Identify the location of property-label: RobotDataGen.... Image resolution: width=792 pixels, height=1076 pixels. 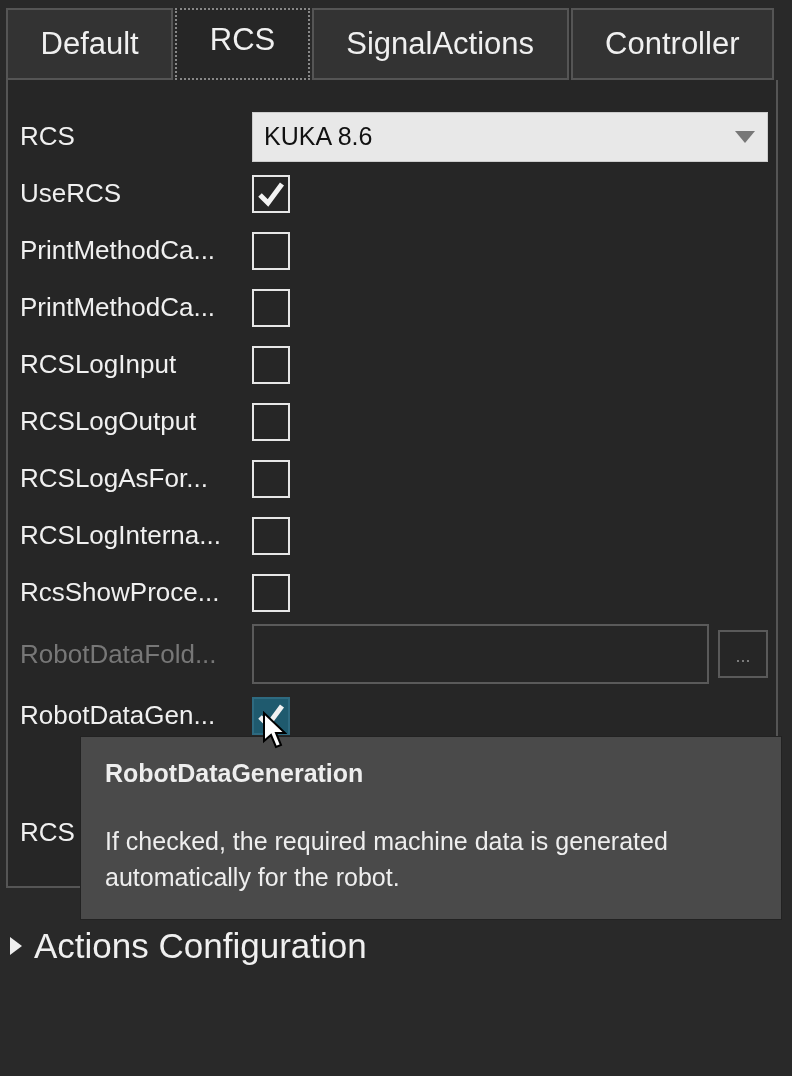
(118, 715).